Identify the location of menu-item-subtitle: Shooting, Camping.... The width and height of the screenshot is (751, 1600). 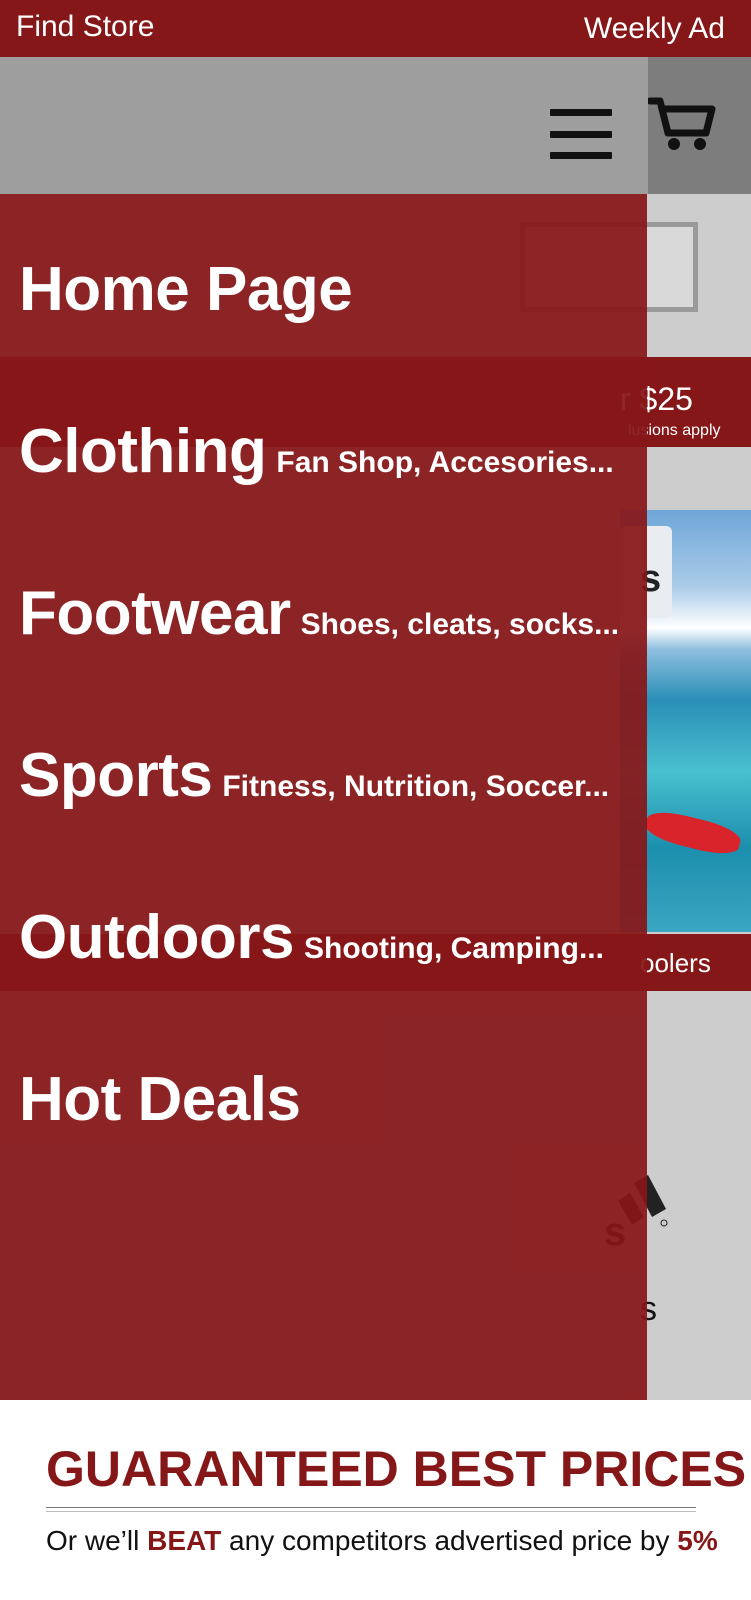
(453, 948).